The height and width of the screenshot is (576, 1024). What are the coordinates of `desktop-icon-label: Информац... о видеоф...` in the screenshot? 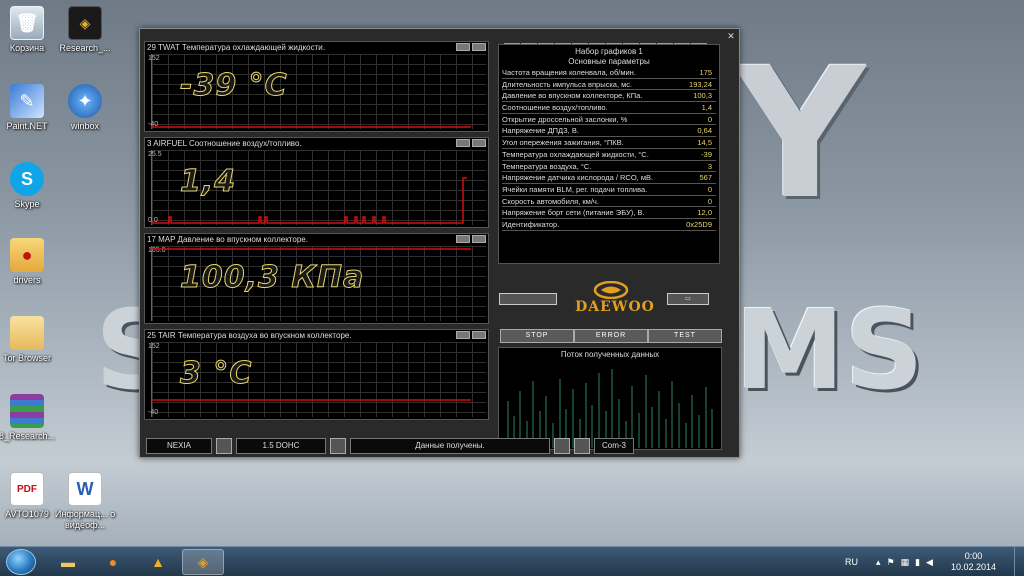 It's located at (85, 519).